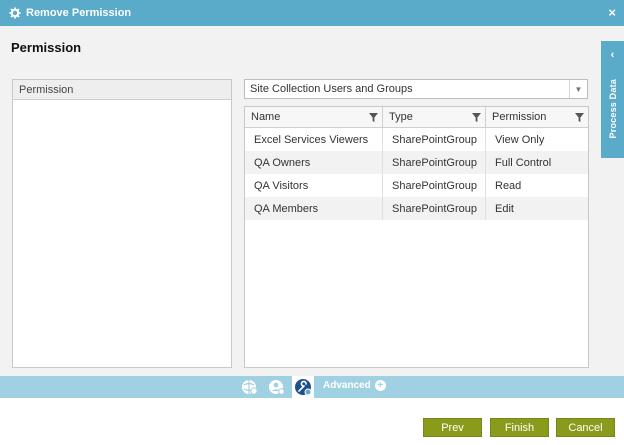 The height and width of the screenshot is (445, 624). Describe the element at coordinates (314, 208) in the screenshot. I see `cell-name: QA Members` at that location.